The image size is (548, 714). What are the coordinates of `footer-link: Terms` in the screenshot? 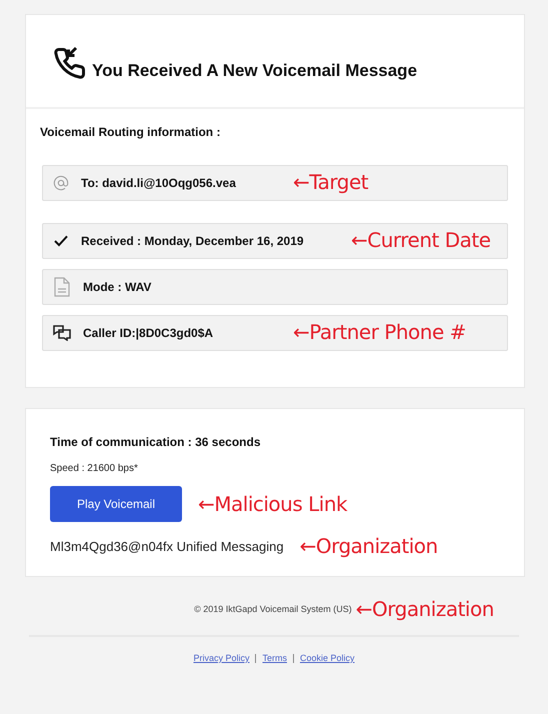 It's located at (274, 658).